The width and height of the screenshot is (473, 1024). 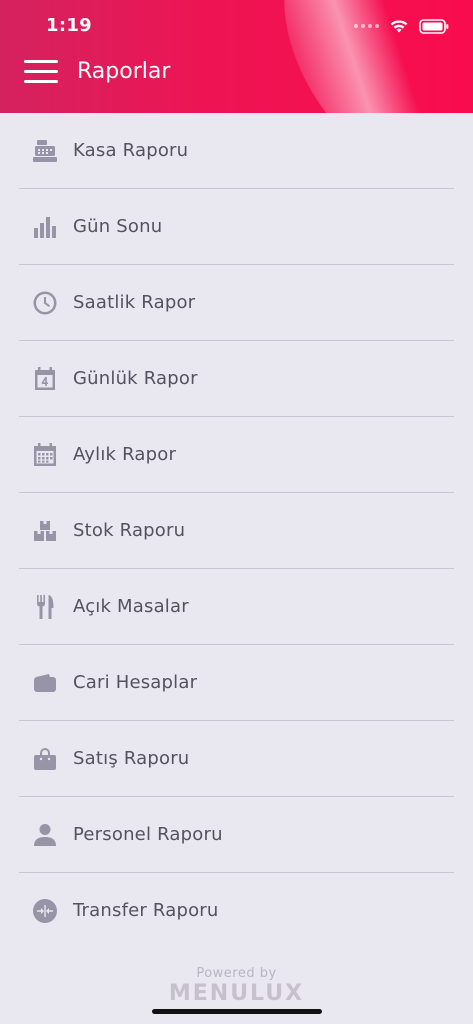 I want to click on person-icon, so click(x=45, y=835).